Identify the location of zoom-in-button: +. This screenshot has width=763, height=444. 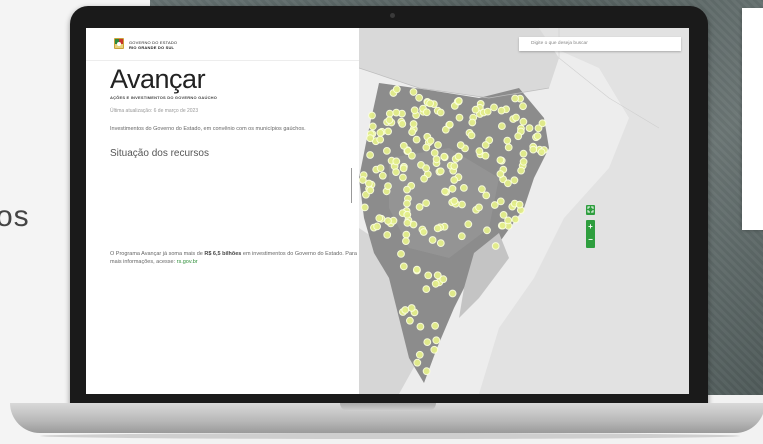
(590, 226).